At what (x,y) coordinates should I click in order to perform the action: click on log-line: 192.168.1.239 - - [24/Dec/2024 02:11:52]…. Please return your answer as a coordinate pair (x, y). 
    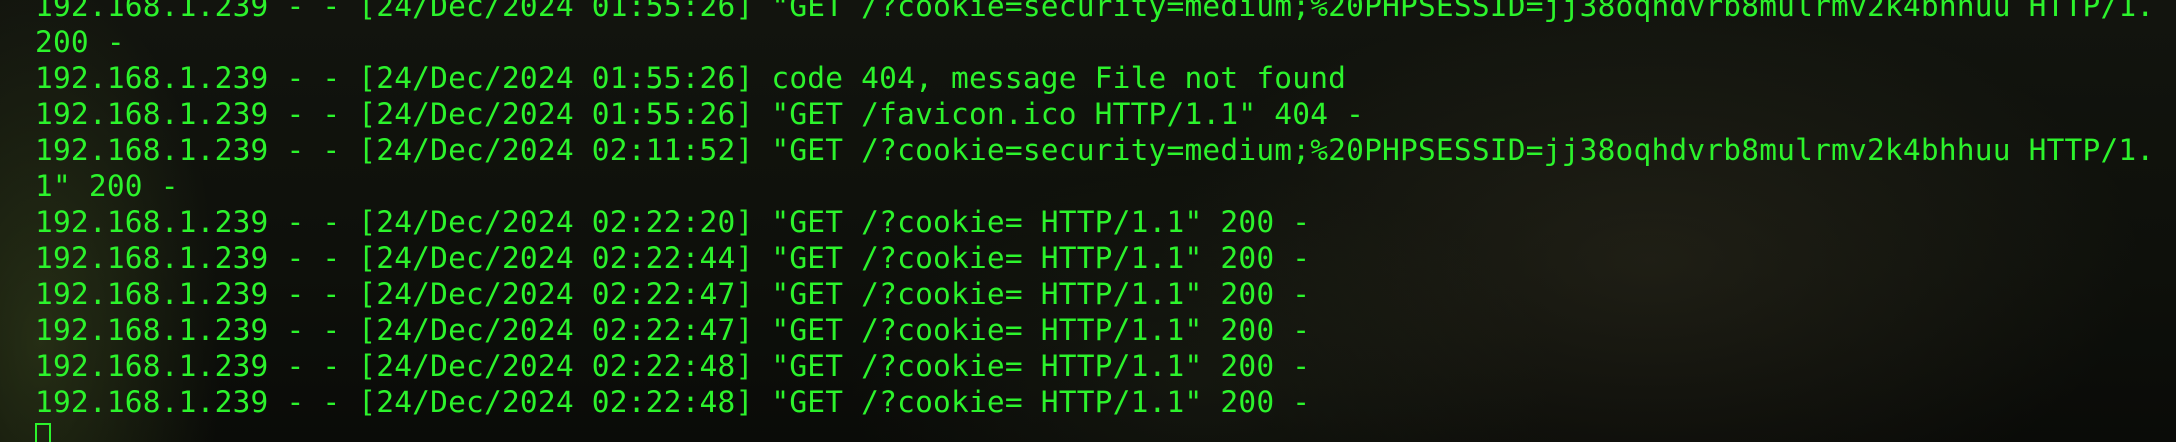
    Looking at the image, I should click on (1095, 150).